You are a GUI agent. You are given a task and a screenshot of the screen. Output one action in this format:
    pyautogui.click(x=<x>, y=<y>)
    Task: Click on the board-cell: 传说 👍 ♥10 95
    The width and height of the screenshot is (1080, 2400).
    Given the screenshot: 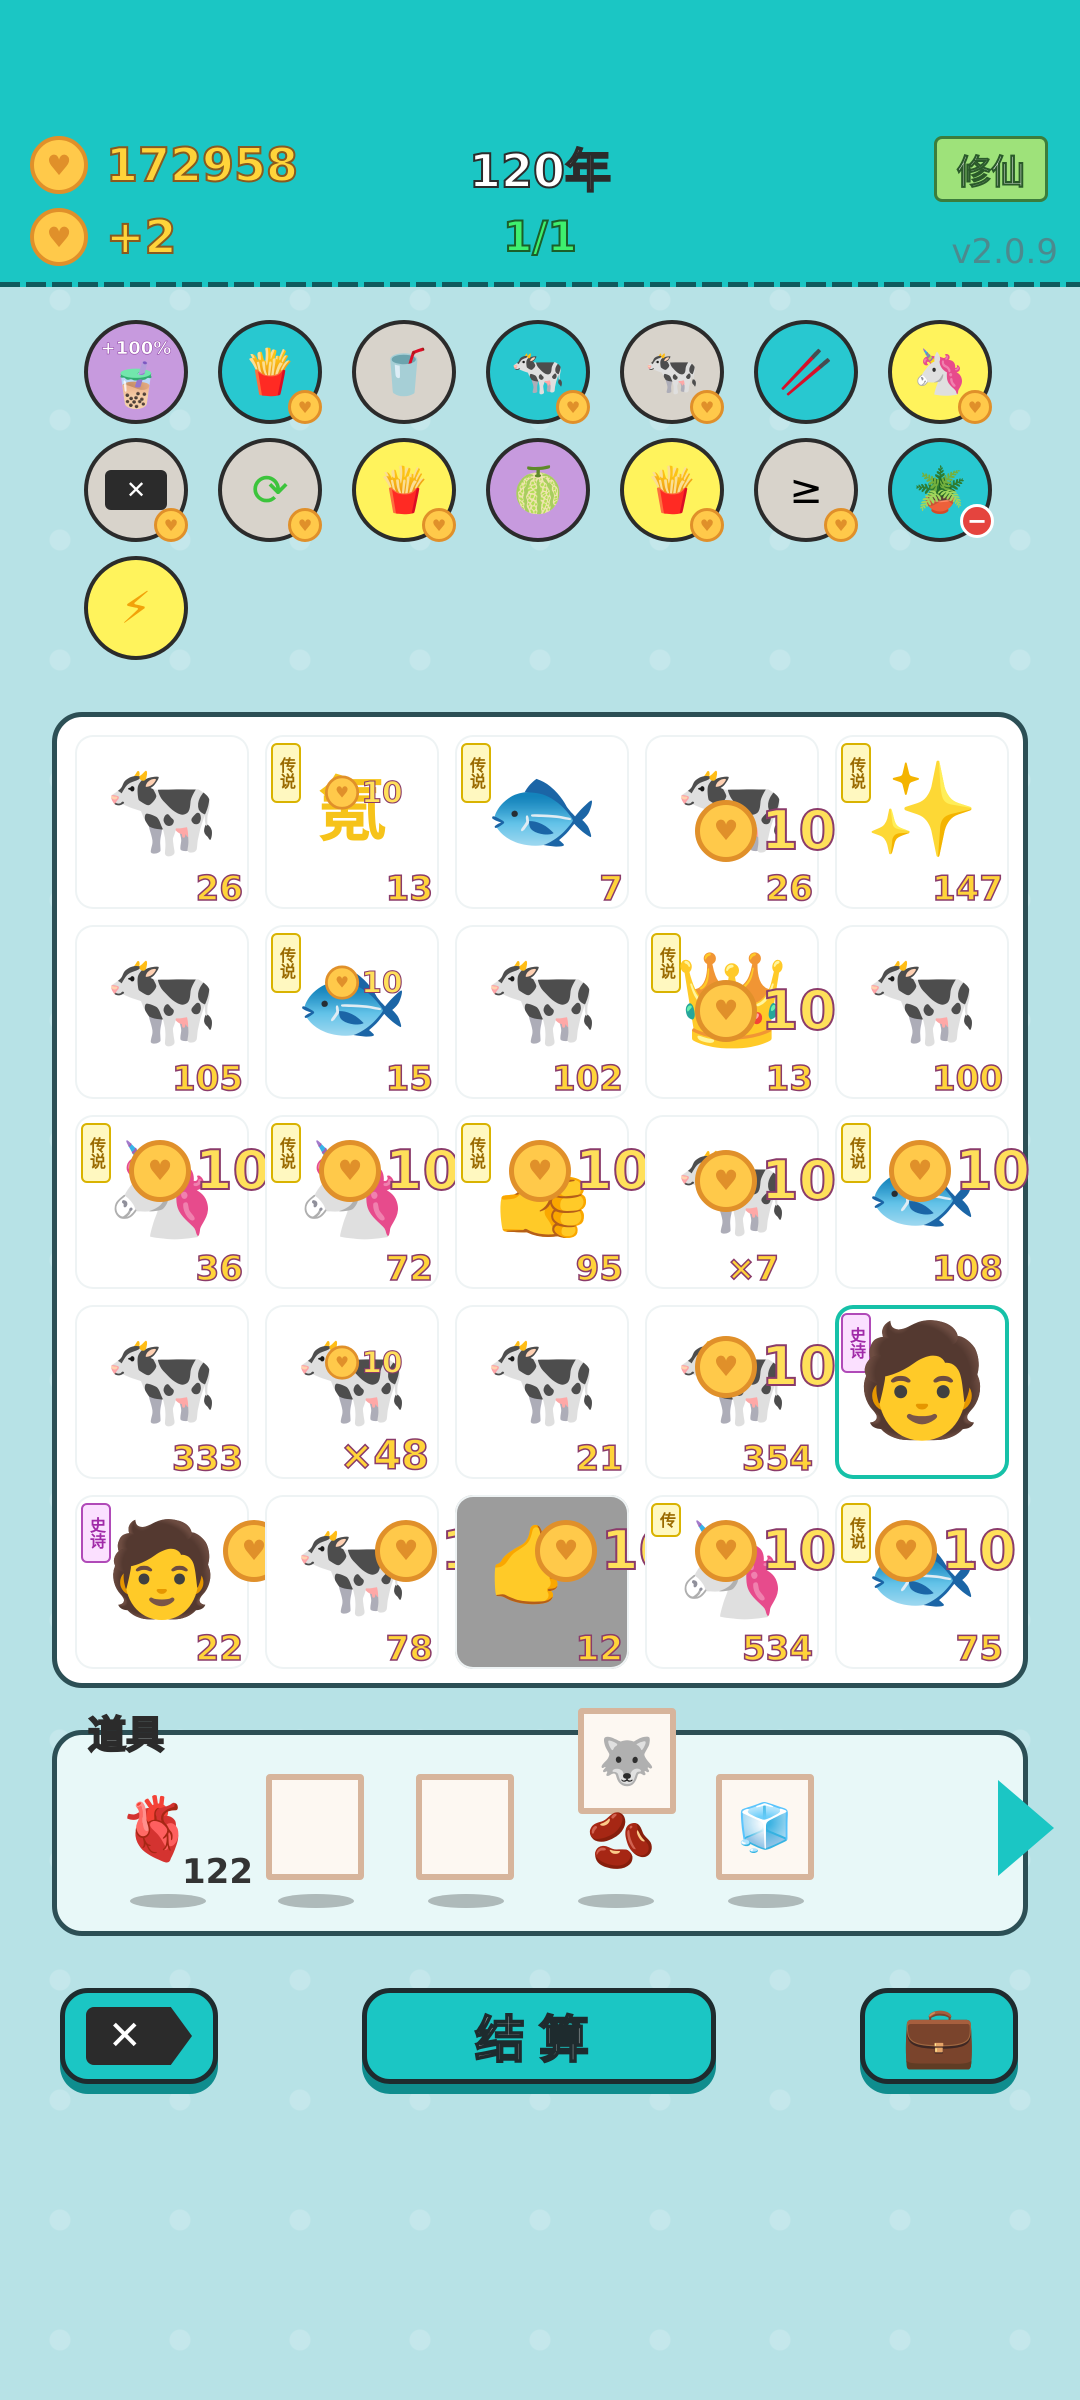 What is the action you would take?
    pyautogui.click(x=553, y=1202)
    